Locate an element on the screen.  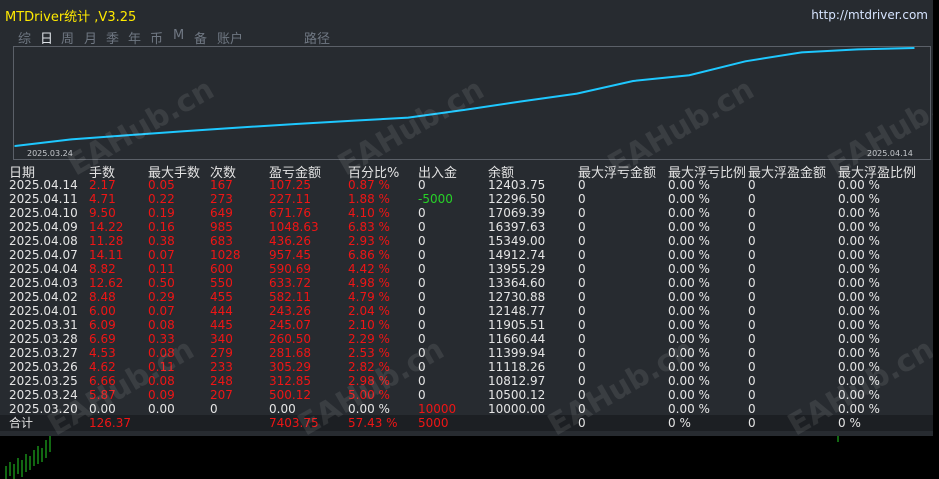
tab-summary: 综 is located at coordinates (24, 37).